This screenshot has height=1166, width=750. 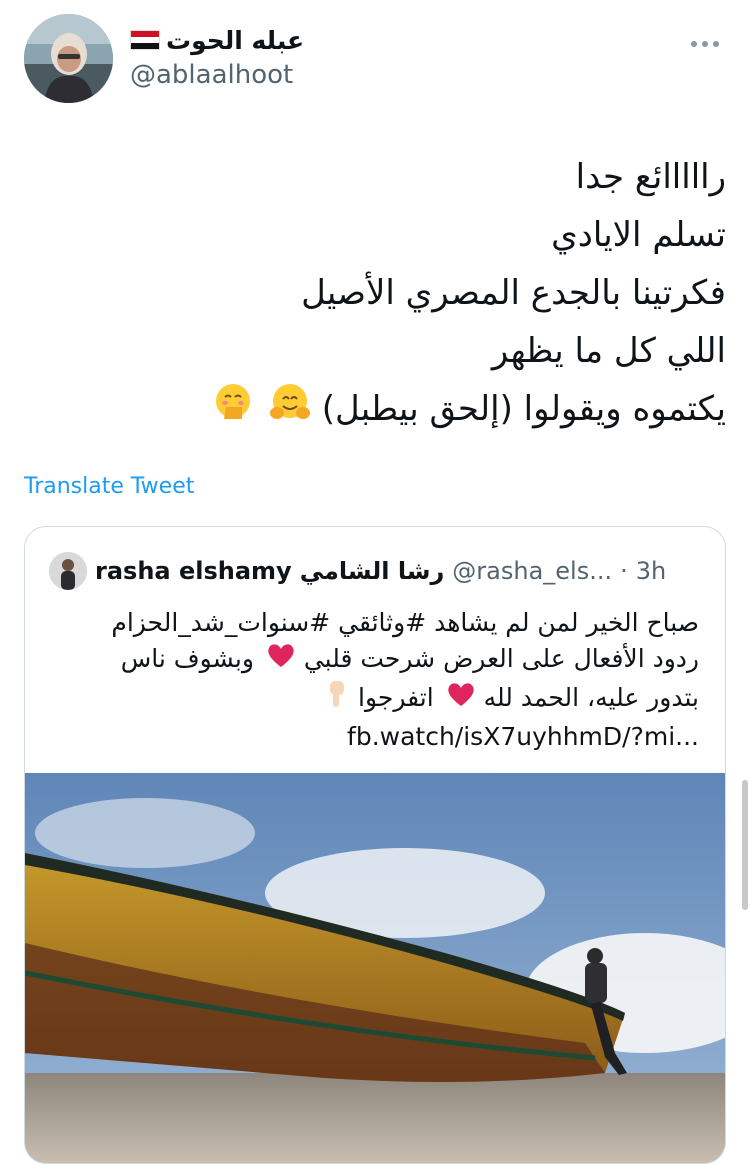 What do you see at coordinates (68, 571) in the screenshot?
I see `quoted-author-avatar` at bounding box center [68, 571].